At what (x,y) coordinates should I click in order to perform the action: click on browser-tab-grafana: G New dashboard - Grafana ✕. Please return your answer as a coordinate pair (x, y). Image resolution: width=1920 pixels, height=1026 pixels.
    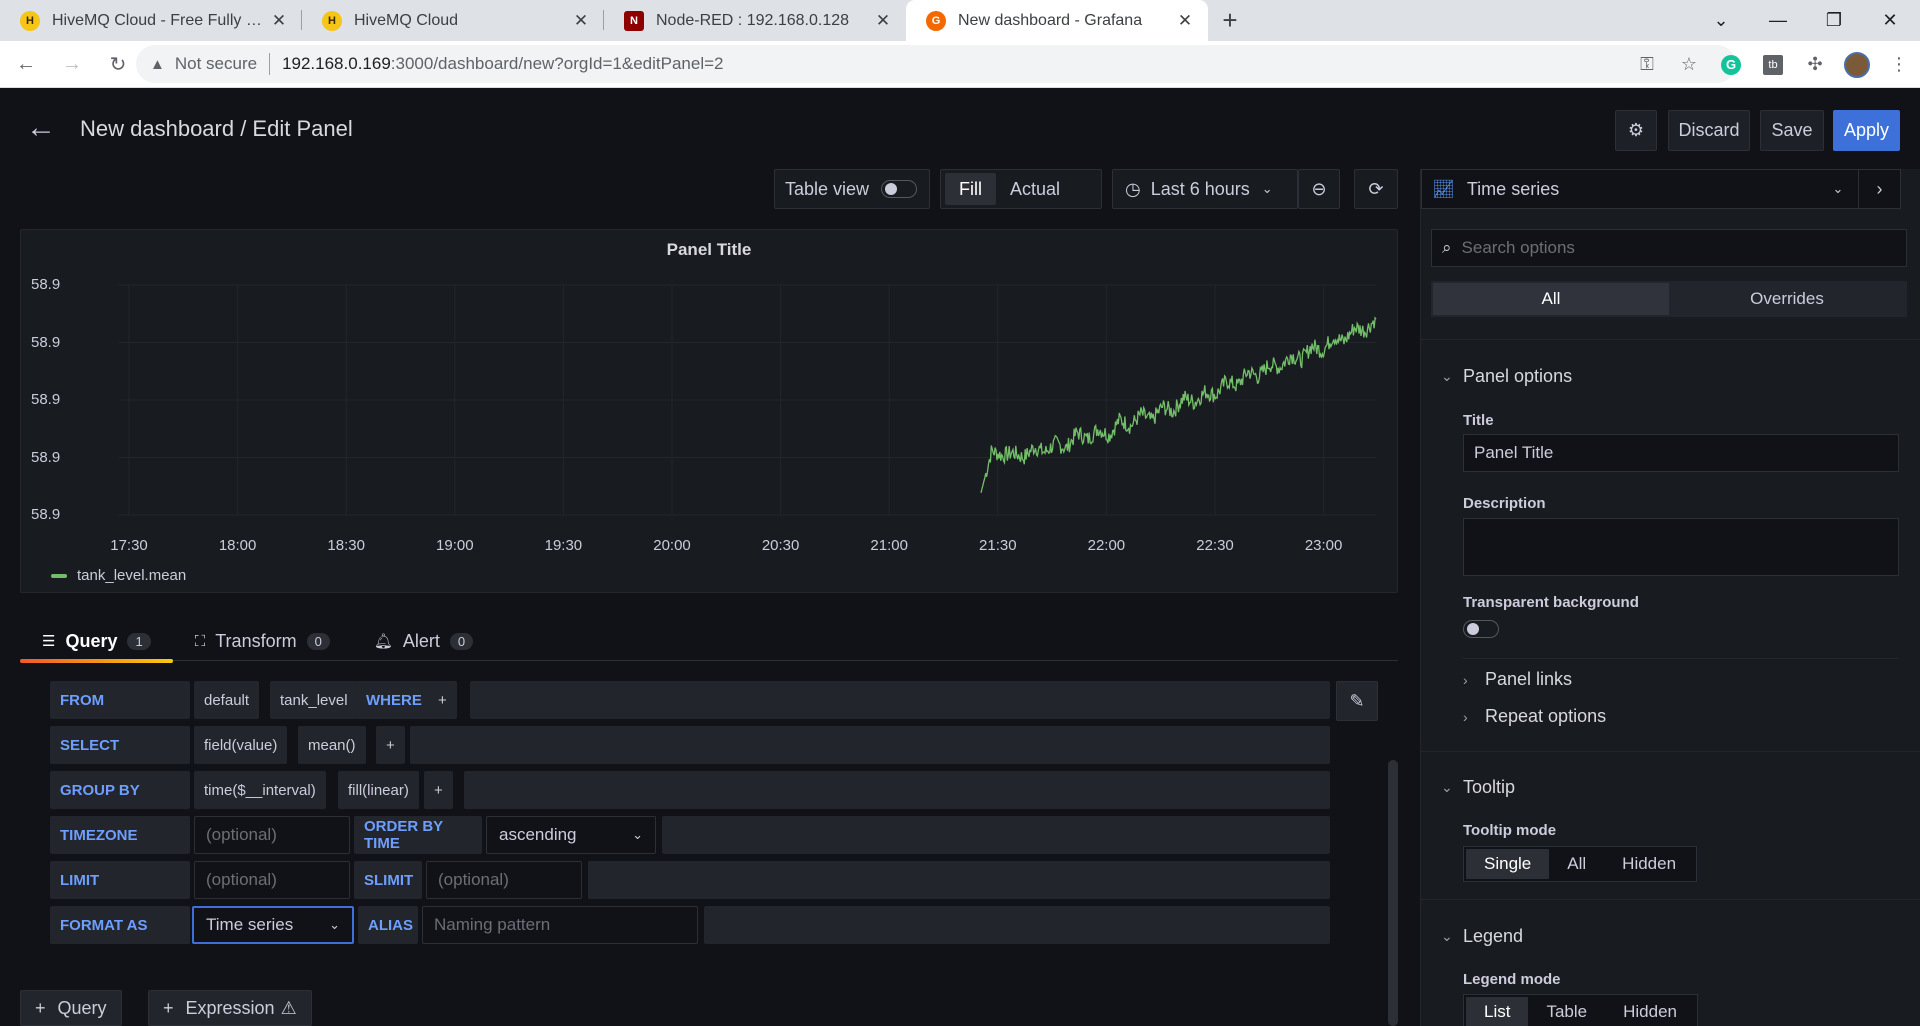
    Looking at the image, I should click on (1057, 20).